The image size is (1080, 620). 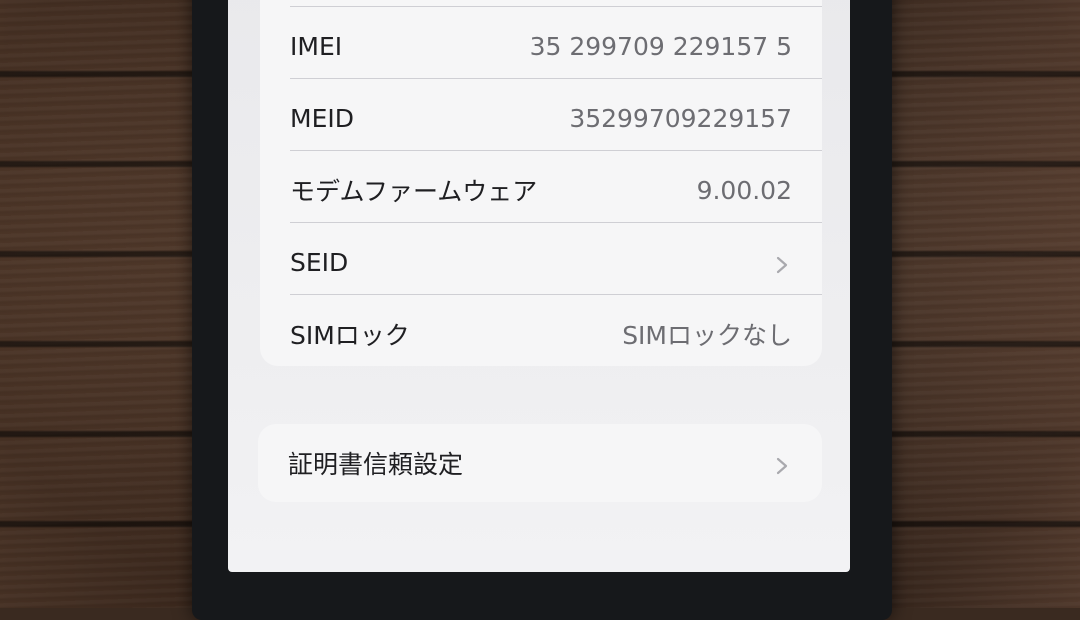 What do you see at coordinates (316, 46) in the screenshot?
I see `imei-label: IMEI` at bounding box center [316, 46].